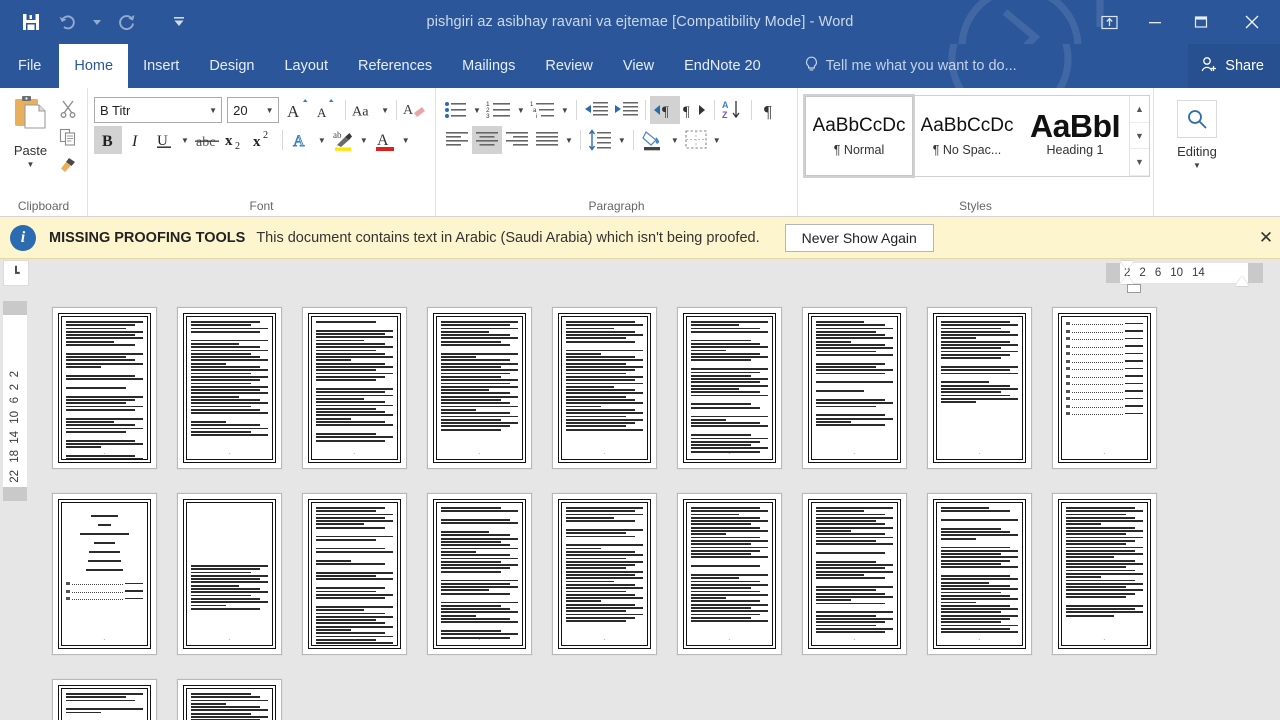 The width and height of the screenshot is (1280, 720). Describe the element at coordinates (1197, 119) in the screenshot. I see `find-search-icon` at that location.